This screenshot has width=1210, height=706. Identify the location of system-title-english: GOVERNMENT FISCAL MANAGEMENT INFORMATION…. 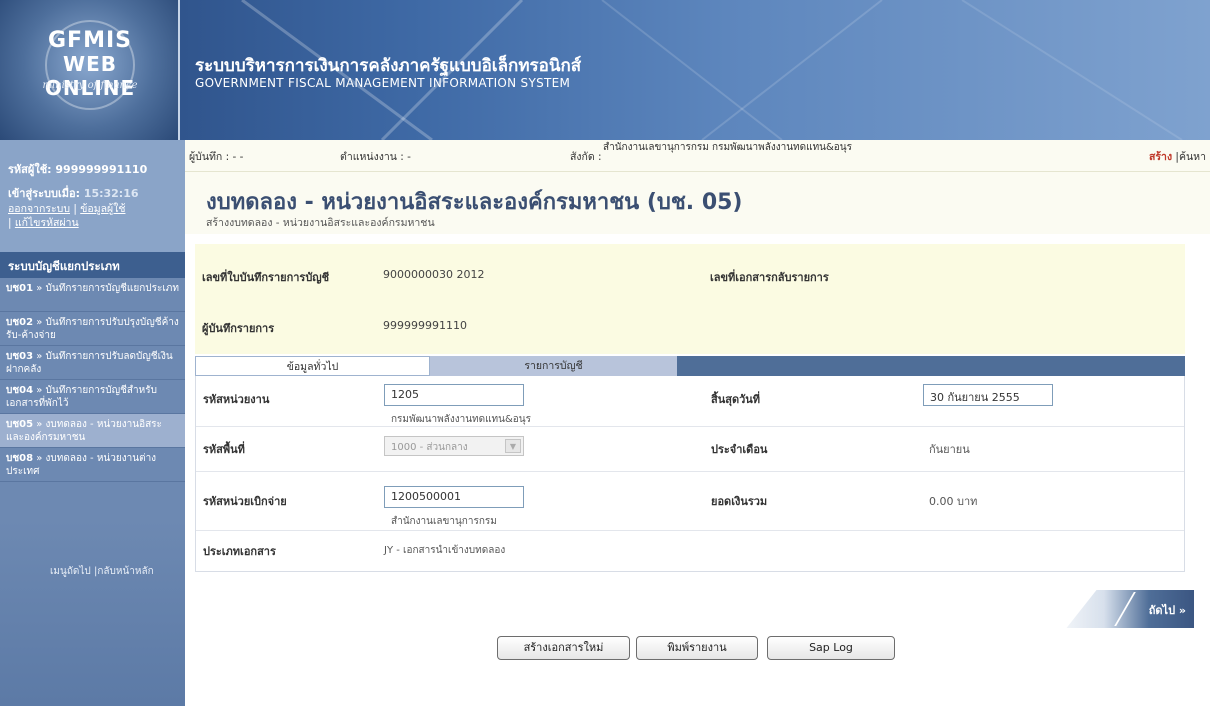
(383, 83).